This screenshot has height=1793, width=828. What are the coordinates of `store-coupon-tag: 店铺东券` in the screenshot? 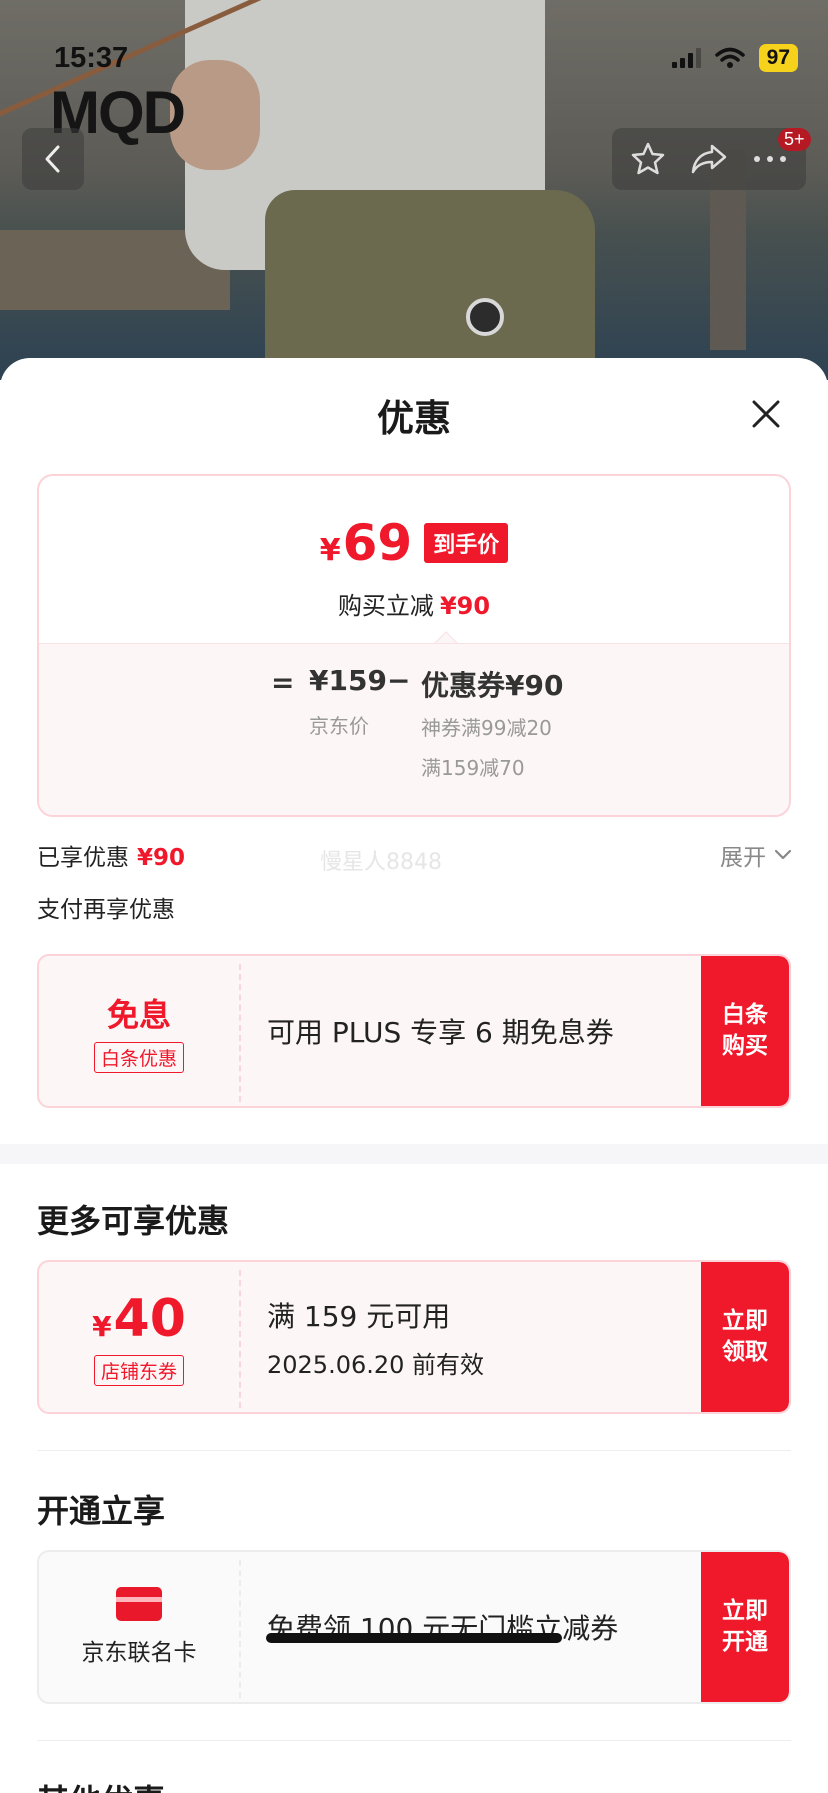 It's located at (138, 1370).